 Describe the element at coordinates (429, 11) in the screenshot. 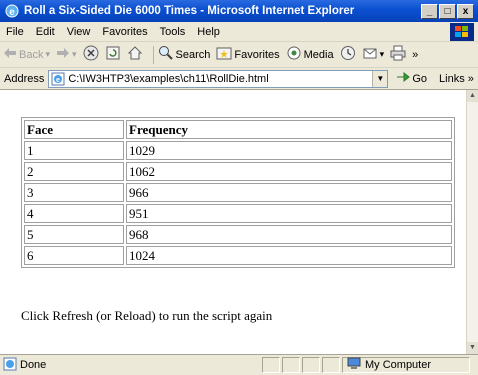

I see `minimize-button: _` at that location.